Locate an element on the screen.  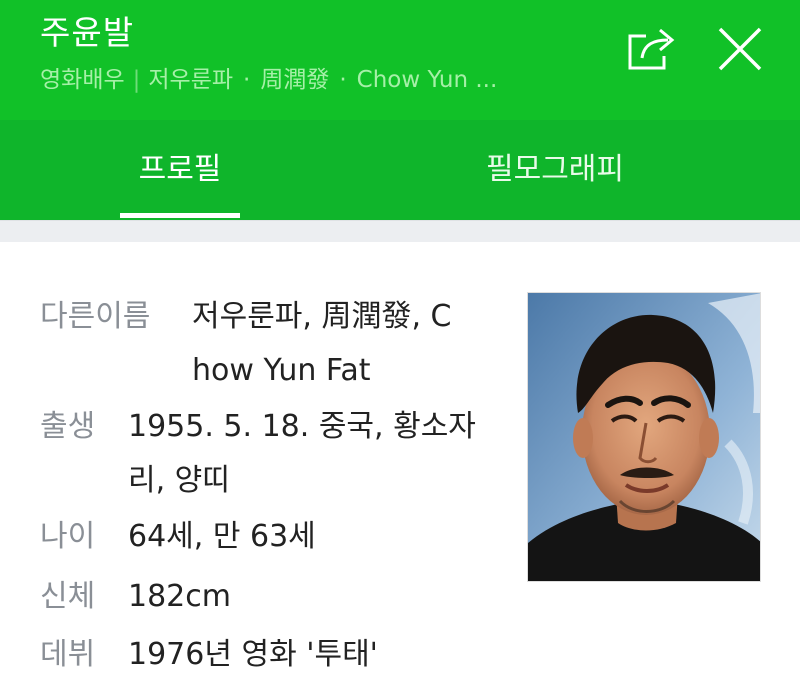
active-tab-indicator is located at coordinates (180, 215).